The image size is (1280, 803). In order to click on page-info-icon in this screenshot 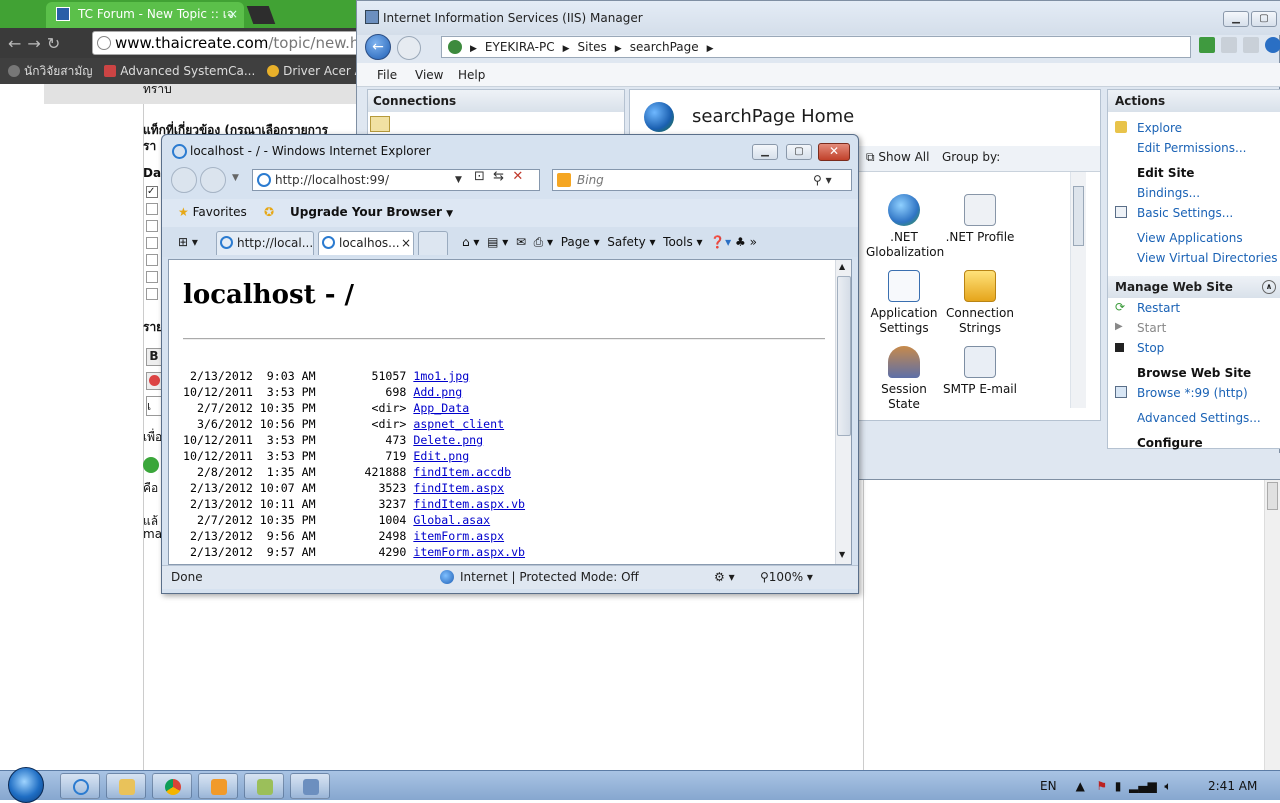, I will do `click(104, 43)`.